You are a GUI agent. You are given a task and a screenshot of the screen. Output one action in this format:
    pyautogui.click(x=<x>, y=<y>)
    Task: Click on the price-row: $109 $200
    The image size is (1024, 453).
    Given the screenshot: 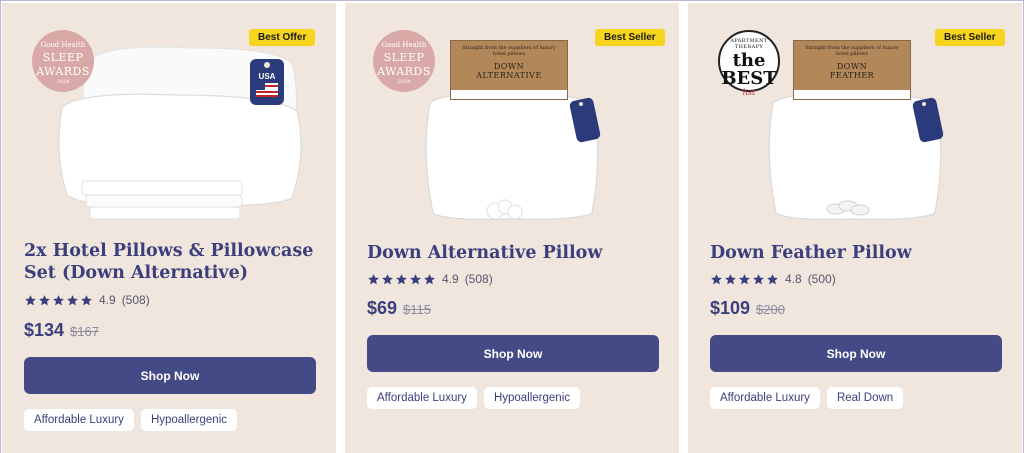 What is the action you would take?
    pyautogui.click(x=747, y=308)
    